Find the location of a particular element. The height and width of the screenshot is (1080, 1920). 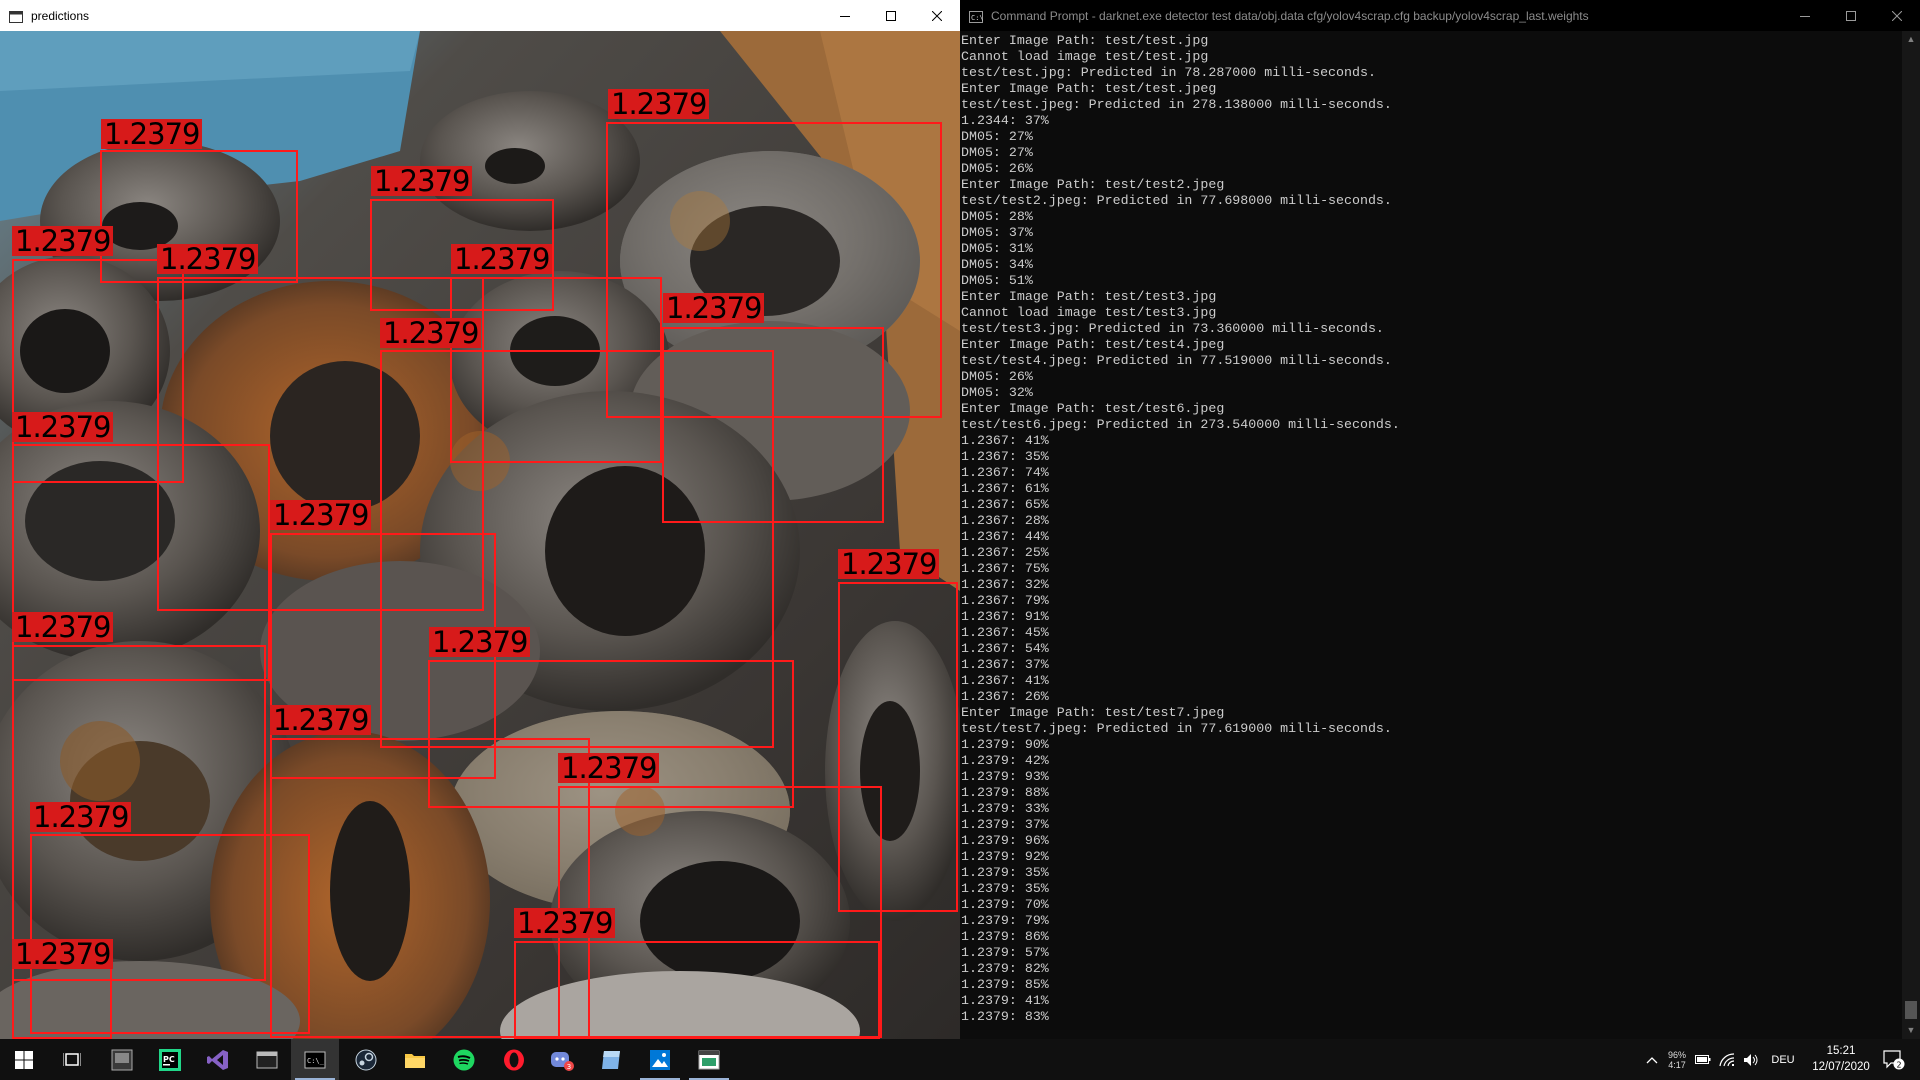

console-line: 1.2367: 41% is located at coordinates (1005, 440).